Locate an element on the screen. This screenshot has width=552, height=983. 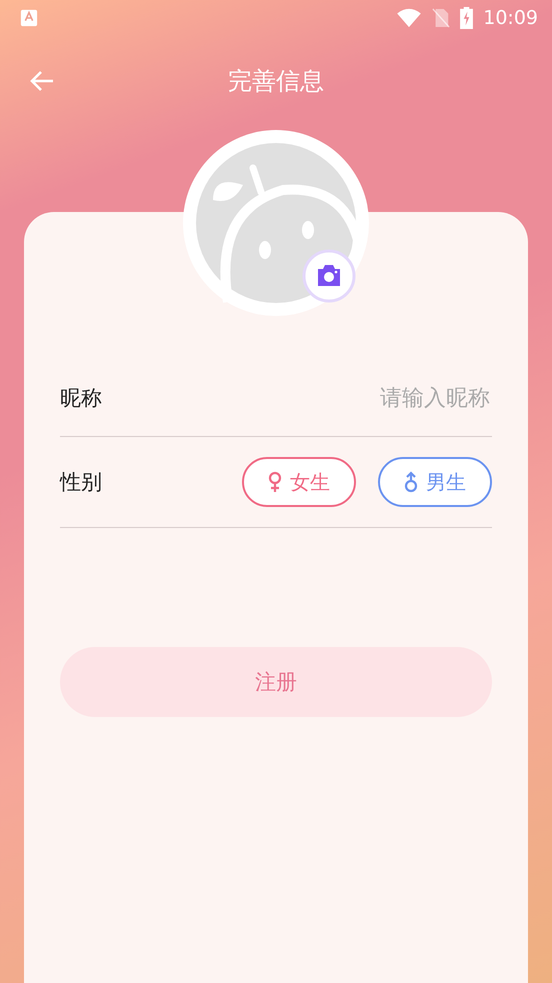
gender-option: 女生 is located at coordinates (299, 482).